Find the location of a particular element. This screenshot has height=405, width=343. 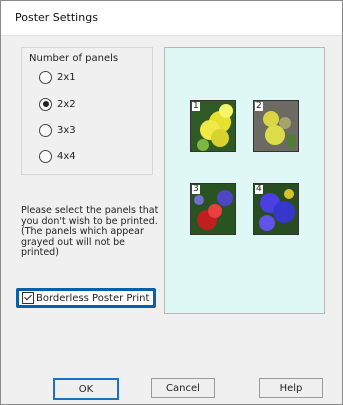

radio-3x3-label: 3x3 is located at coordinates (66, 130).